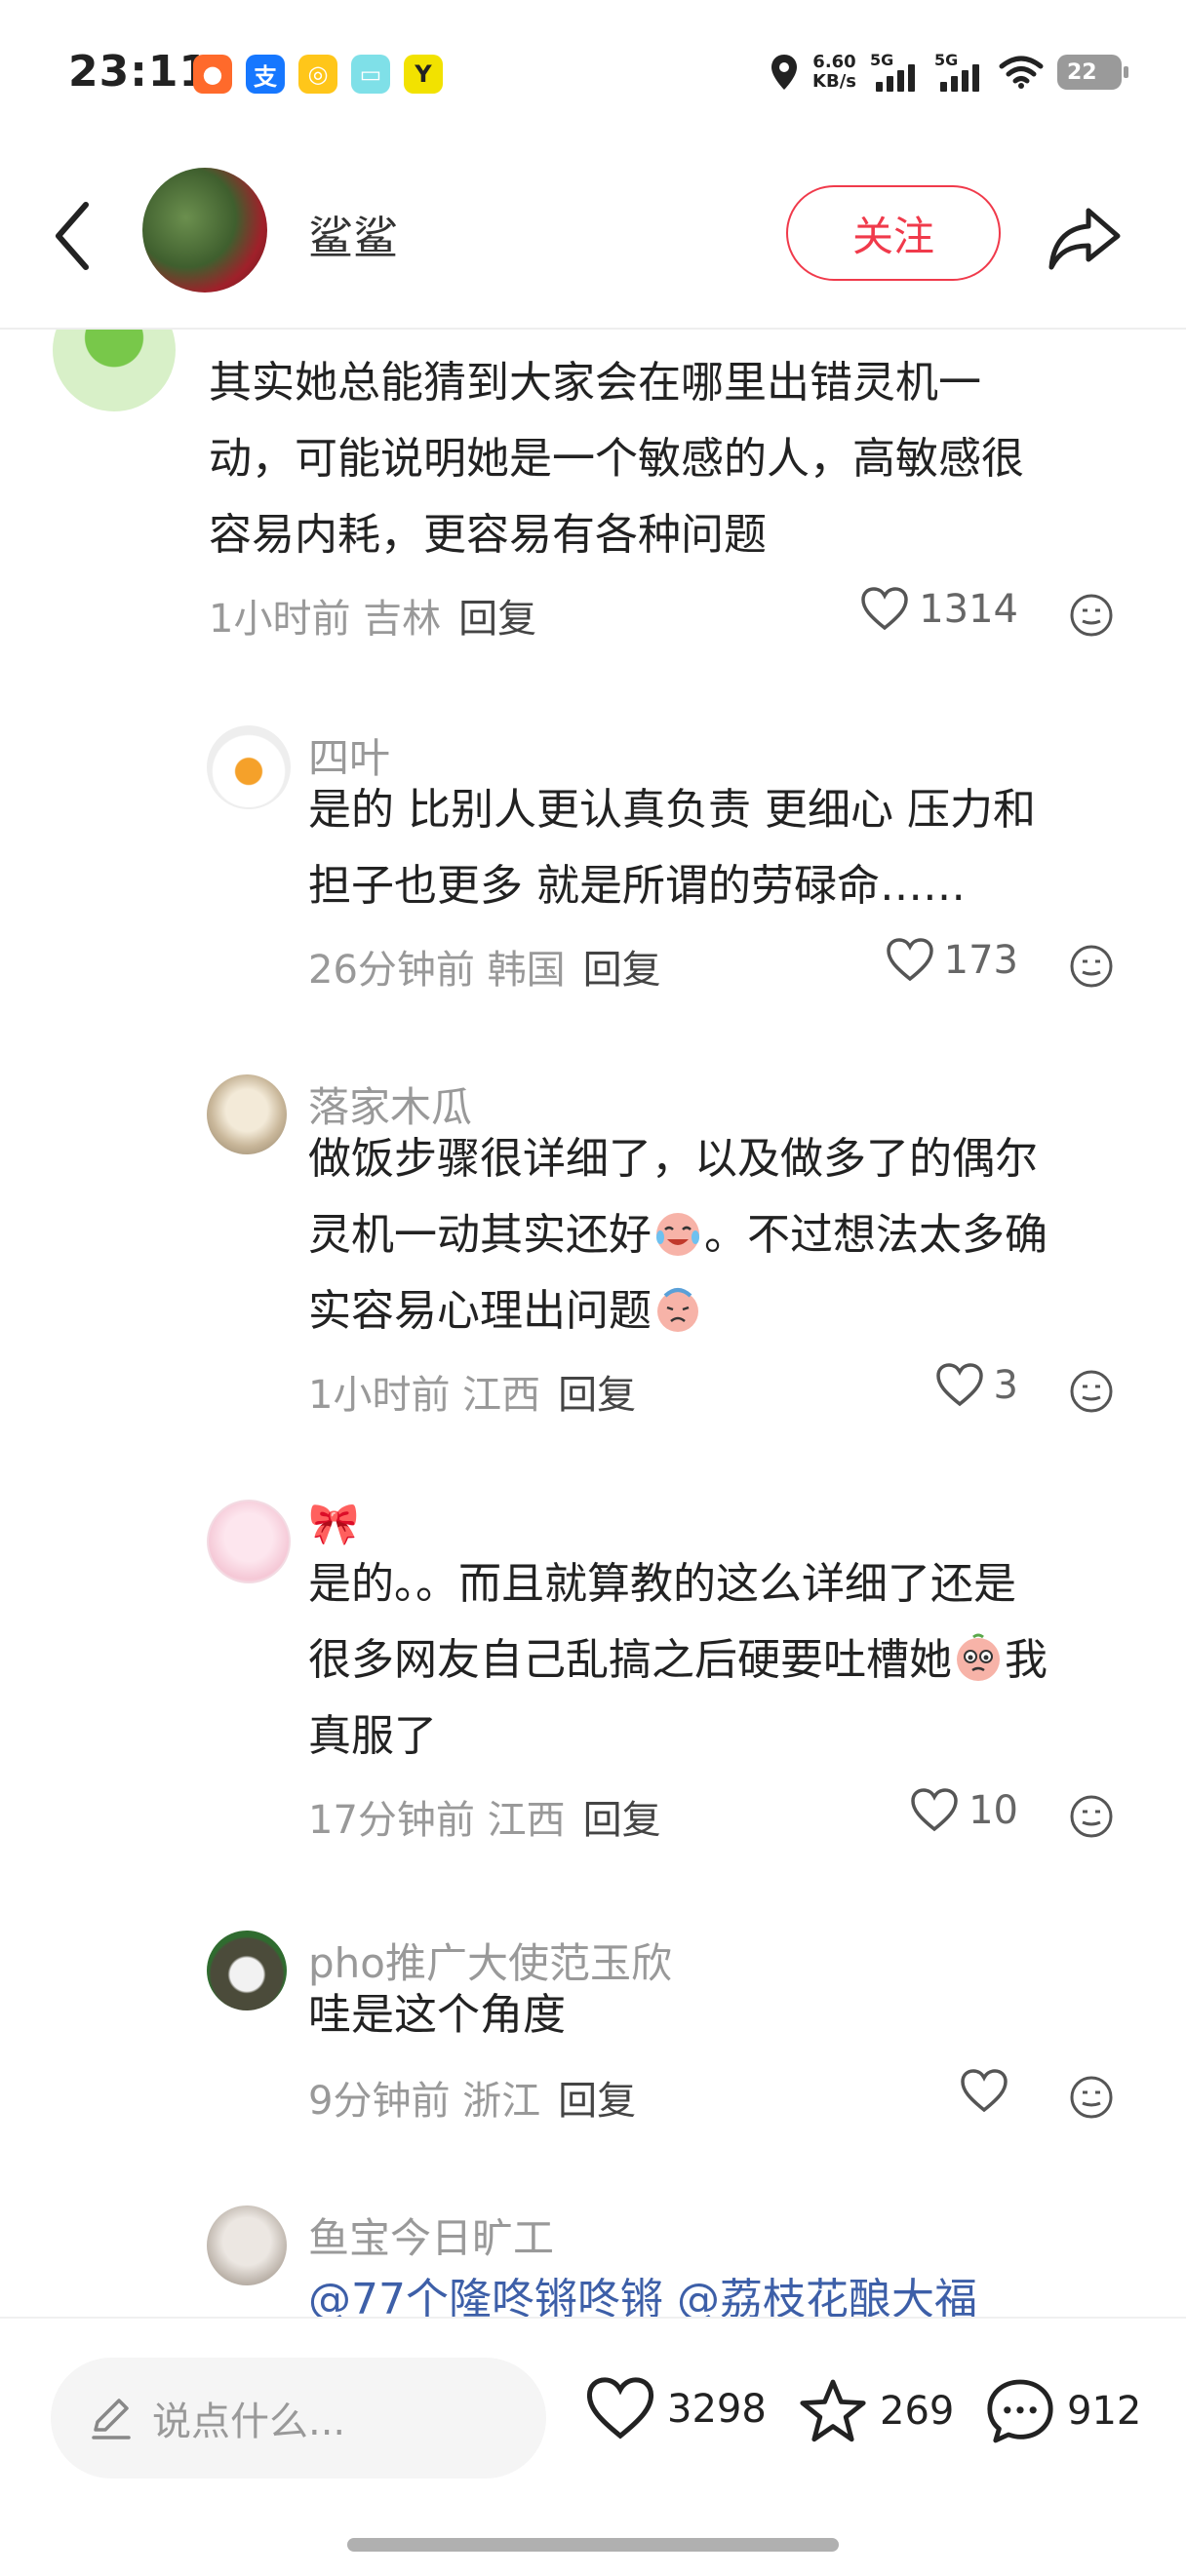 The image size is (1186, 2576). Describe the element at coordinates (893, 233) in the screenshot. I see `follow-button: 关注` at that location.